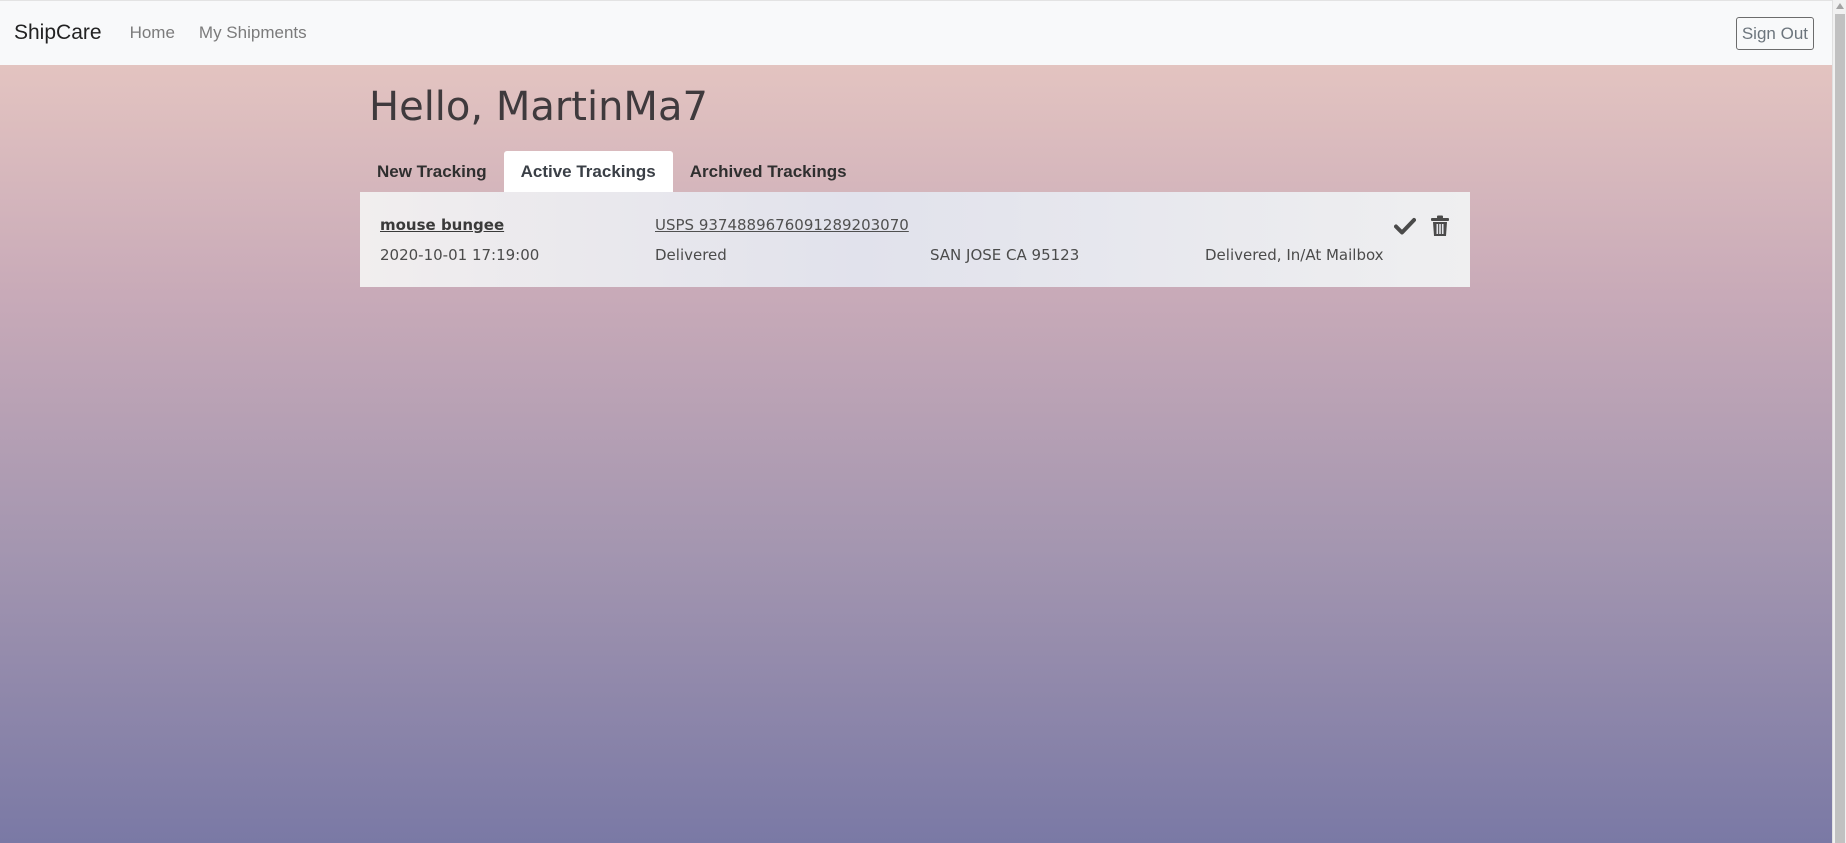 Image resolution: width=1846 pixels, height=843 pixels. Describe the element at coordinates (1294, 255) in the screenshot. I see `shipment-status-detail: Delivered, In/At Mailbox` at that location.